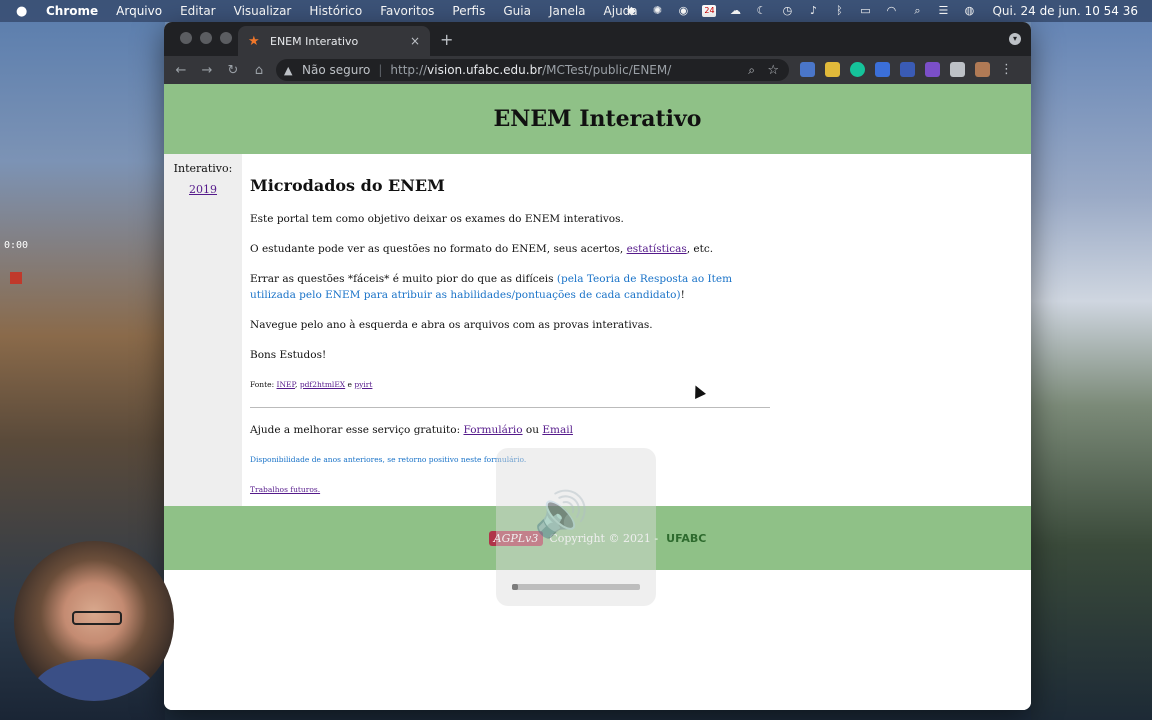 This screenshot has height=720, width=1152. Describe the element at coordinates (335, 11) in the screenshot. I see `menu-historico: Histórico` at that location.